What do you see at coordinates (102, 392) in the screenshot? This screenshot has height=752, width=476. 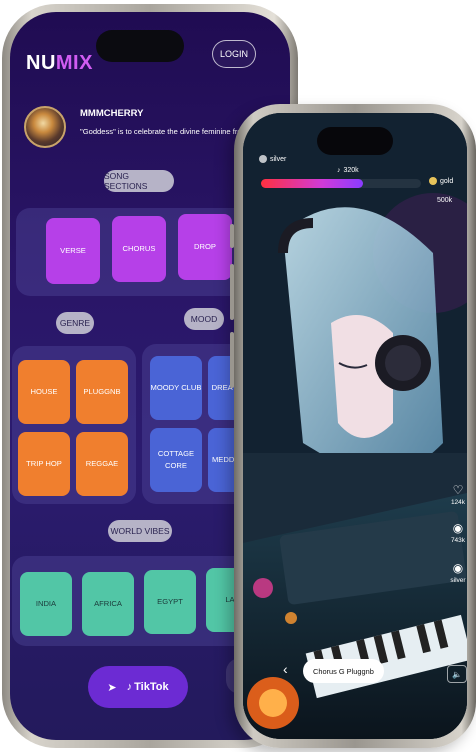 I see `genre-tile-pluggnb: PLUGGNB` at bounding box center [102, 392].